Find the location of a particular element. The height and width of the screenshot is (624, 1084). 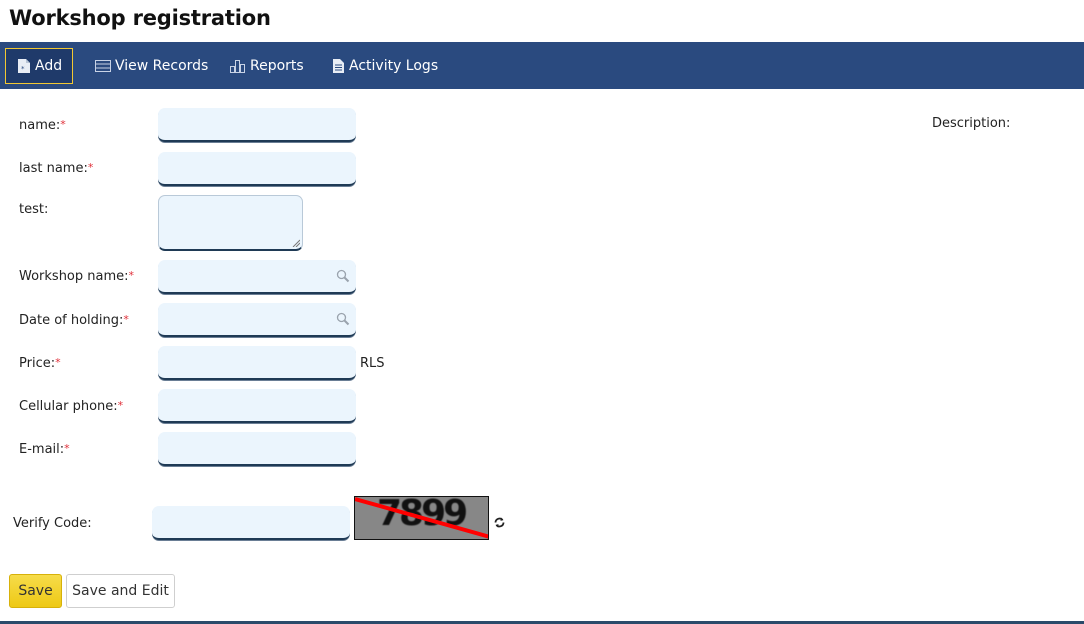

date-of-holding-lookup is located at coordinates (257, 320).